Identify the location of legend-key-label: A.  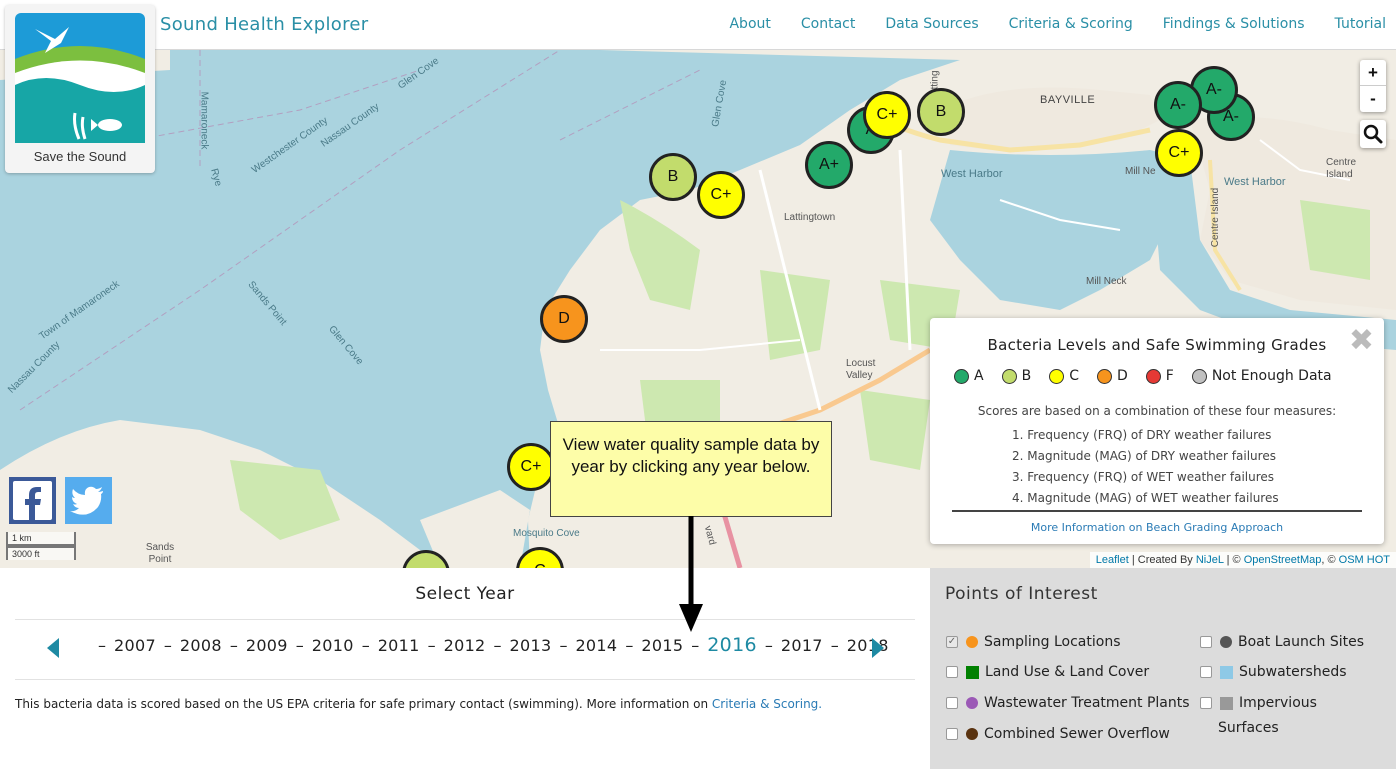
(979, 376).